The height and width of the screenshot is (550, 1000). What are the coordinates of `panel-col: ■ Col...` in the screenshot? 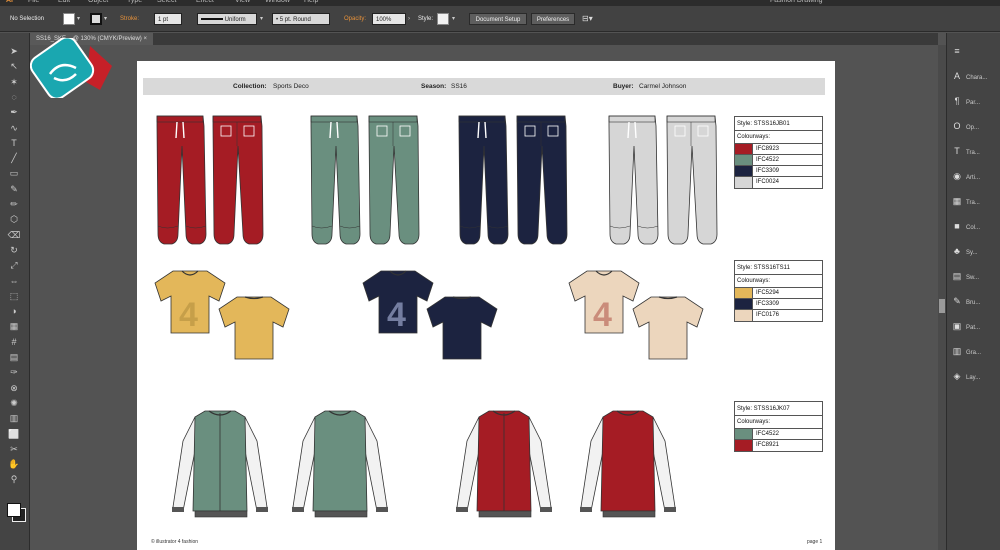 It's located at (975, 226).